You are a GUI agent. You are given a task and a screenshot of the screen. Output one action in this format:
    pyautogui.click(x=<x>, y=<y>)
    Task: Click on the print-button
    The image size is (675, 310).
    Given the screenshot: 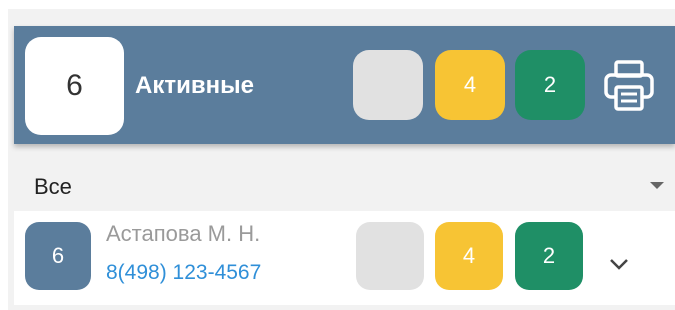 What is the action you would take?
    pyautogui.click(x=629, y=85)
    